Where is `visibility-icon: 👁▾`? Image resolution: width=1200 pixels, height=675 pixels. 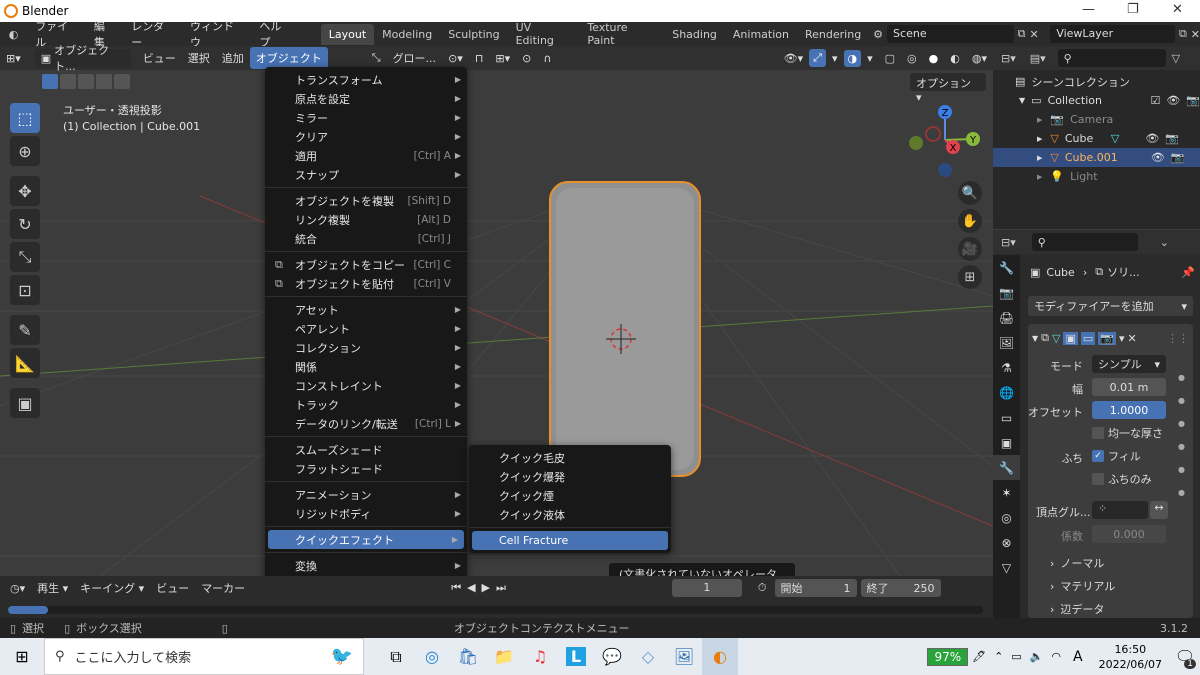
visibility-icon: 👁▾ is located at coordinates (794, 58).